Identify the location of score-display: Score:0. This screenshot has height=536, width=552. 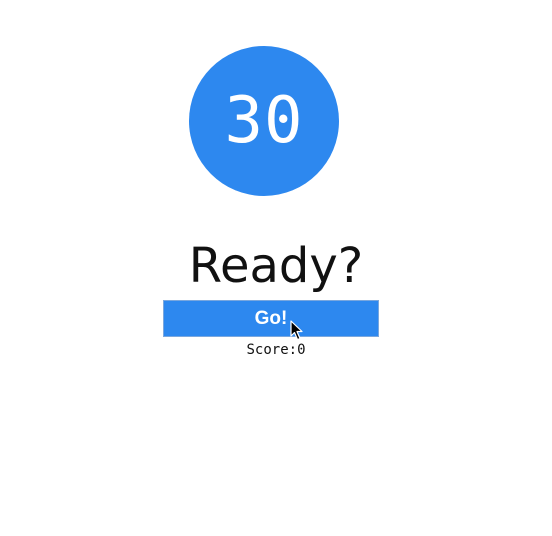
(276, 350).